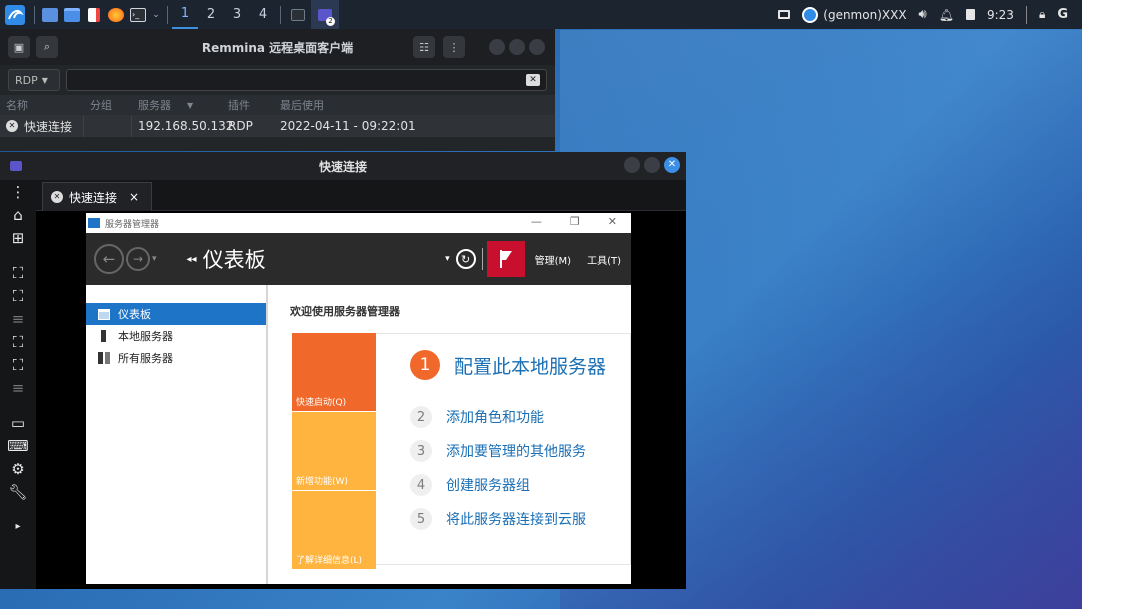  Describe the element at coordinates (465, 259) in the screenshot. I see `refresh-icon: ↻` at that location.